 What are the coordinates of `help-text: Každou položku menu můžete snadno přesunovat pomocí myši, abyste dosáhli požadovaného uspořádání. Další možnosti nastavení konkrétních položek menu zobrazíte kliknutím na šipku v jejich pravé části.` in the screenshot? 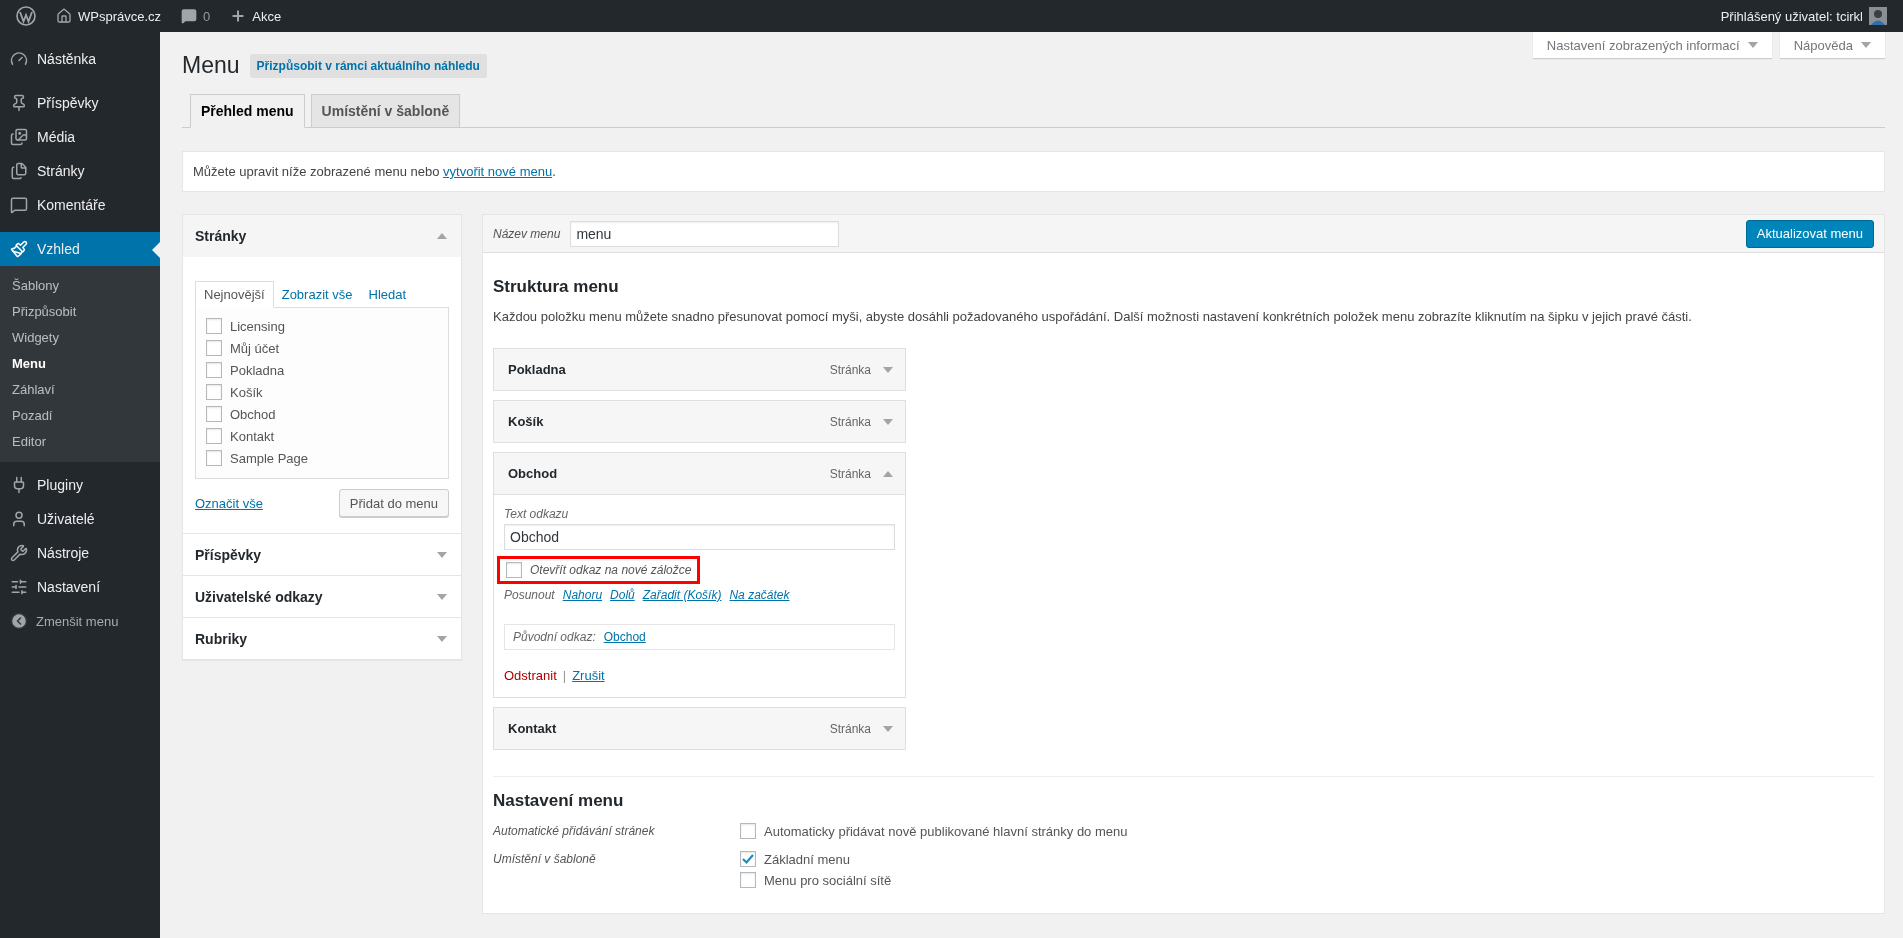 It's located at (1093, 316).